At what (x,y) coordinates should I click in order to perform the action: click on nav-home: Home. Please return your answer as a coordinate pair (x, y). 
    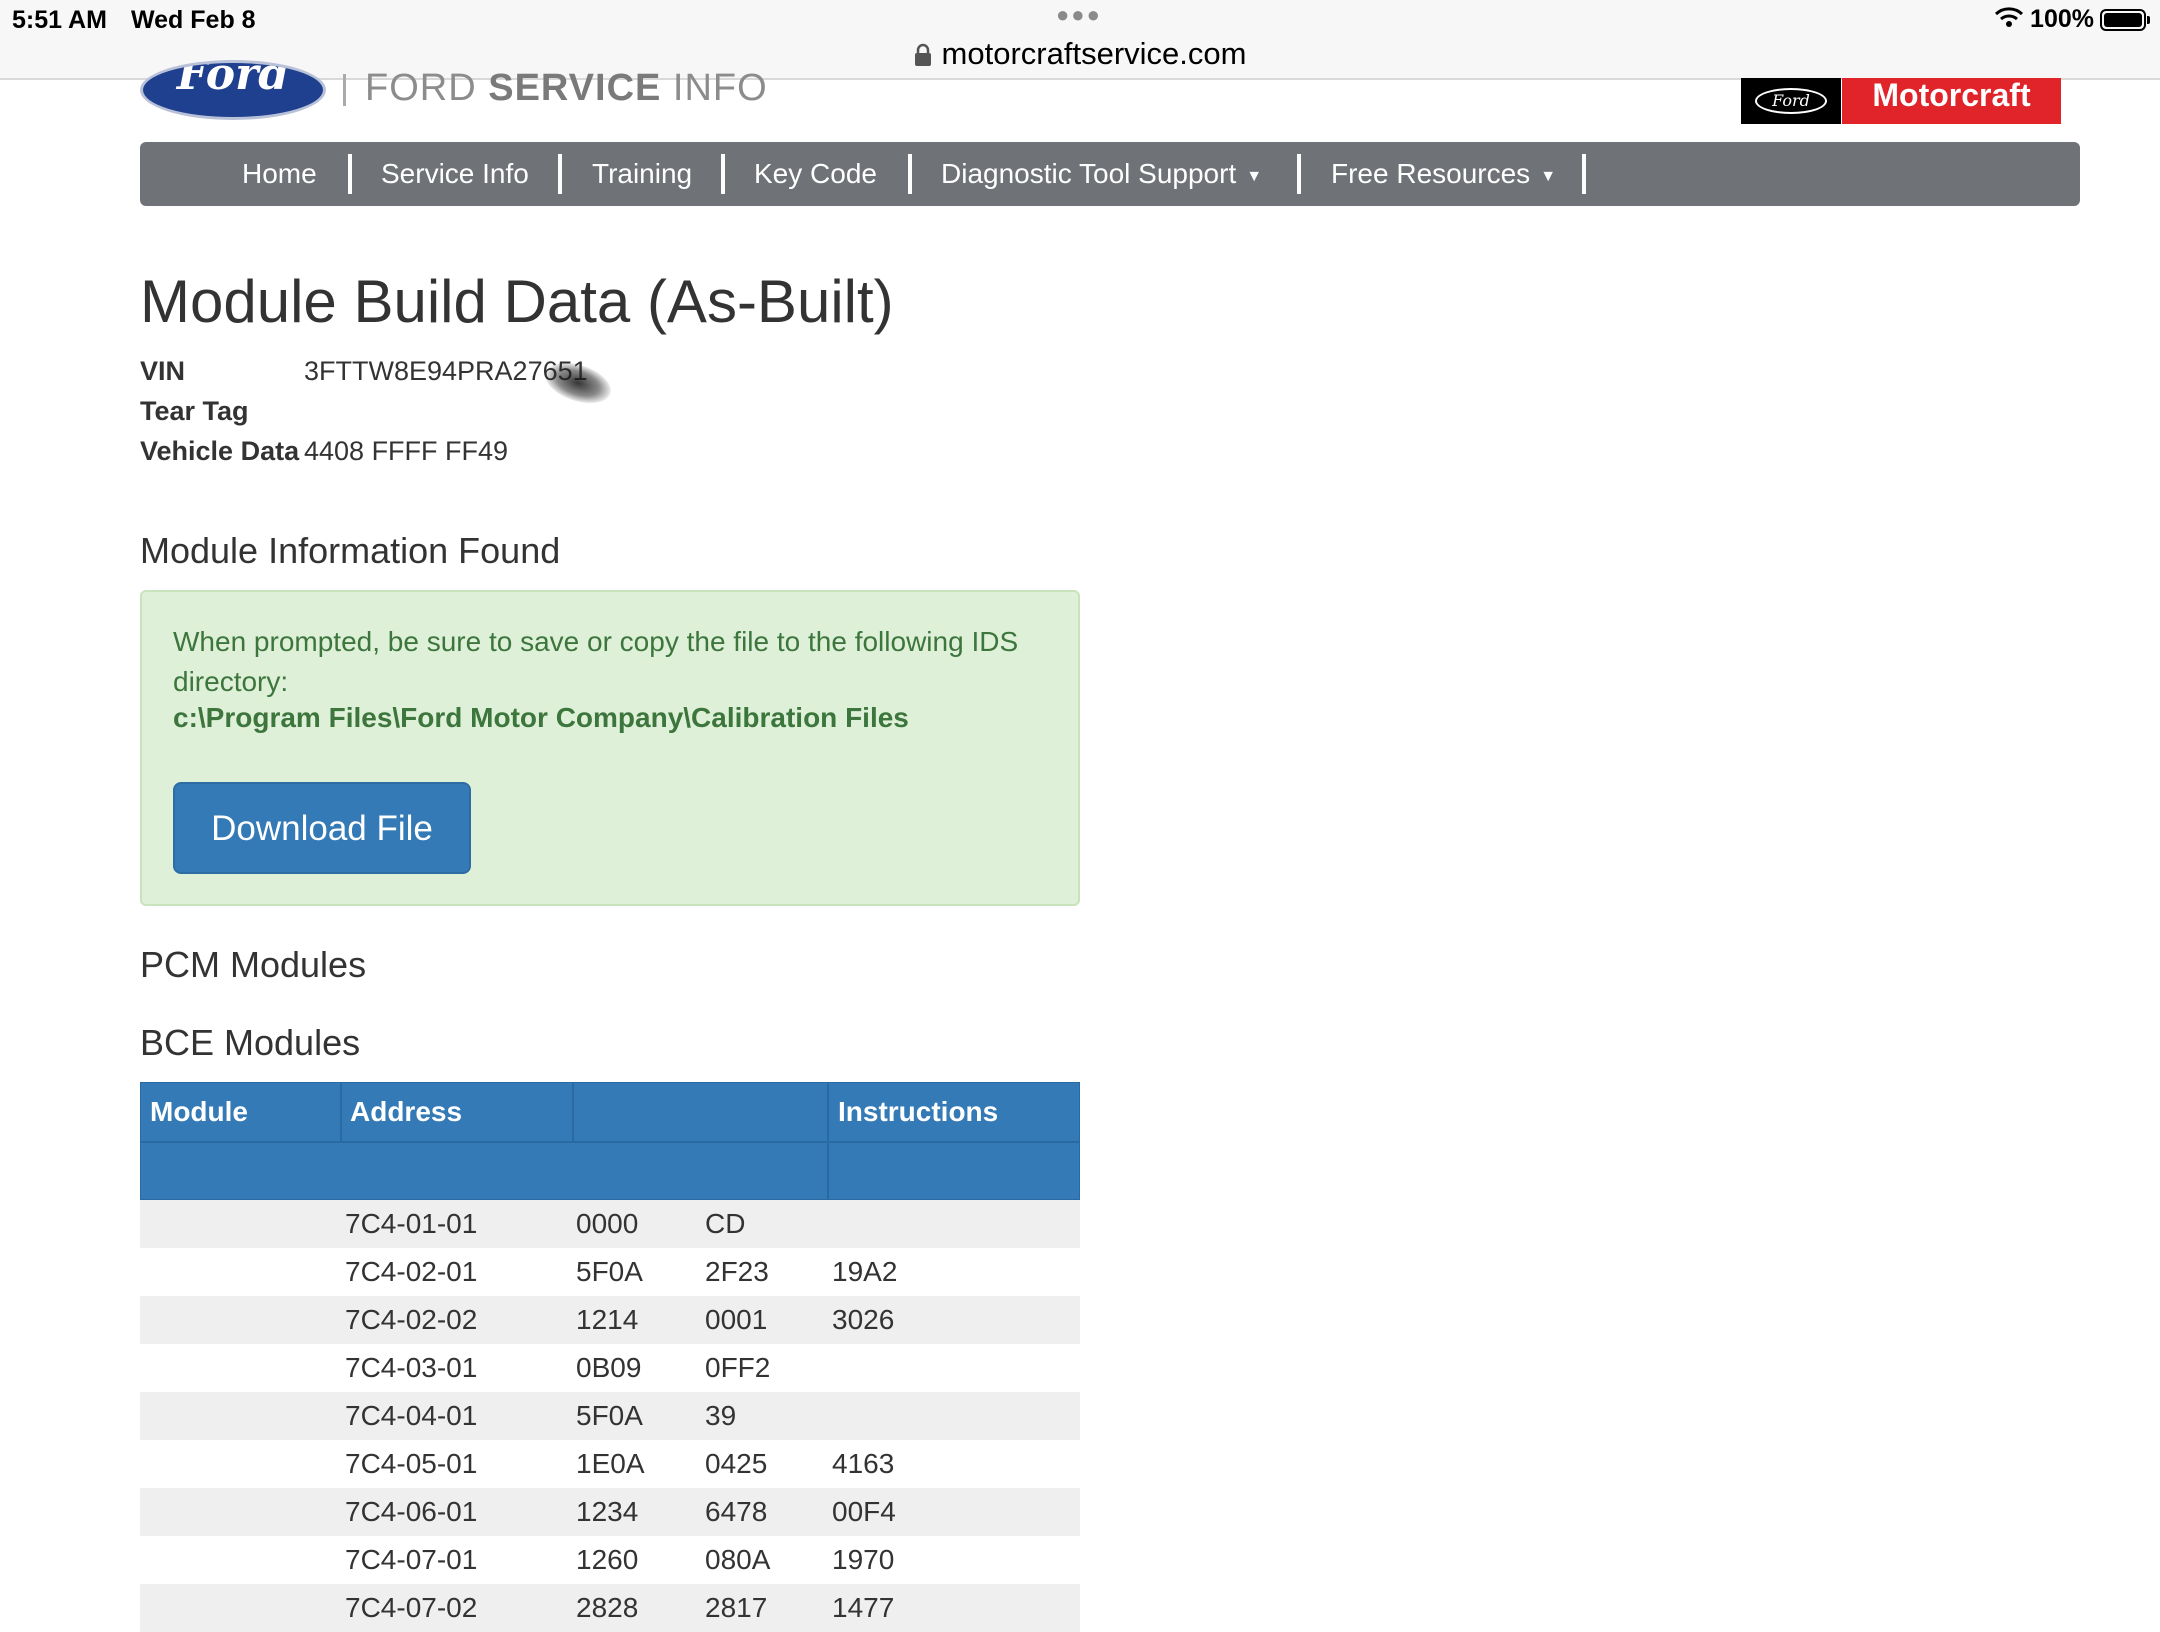
    Looking at the image, I should click on (279, 174).